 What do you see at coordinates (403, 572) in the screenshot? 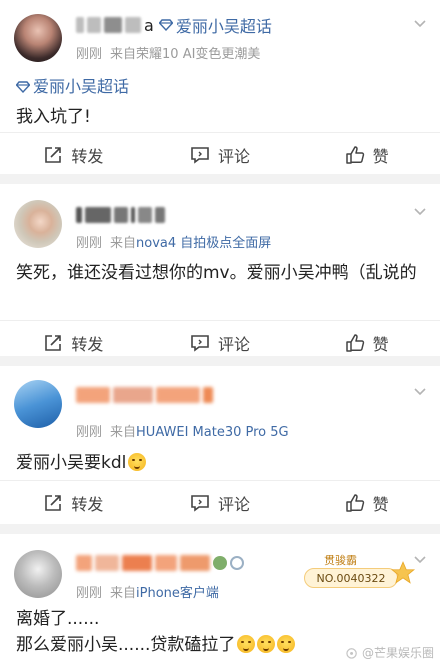
I see `star-icon` at bounding box center [403, 572].